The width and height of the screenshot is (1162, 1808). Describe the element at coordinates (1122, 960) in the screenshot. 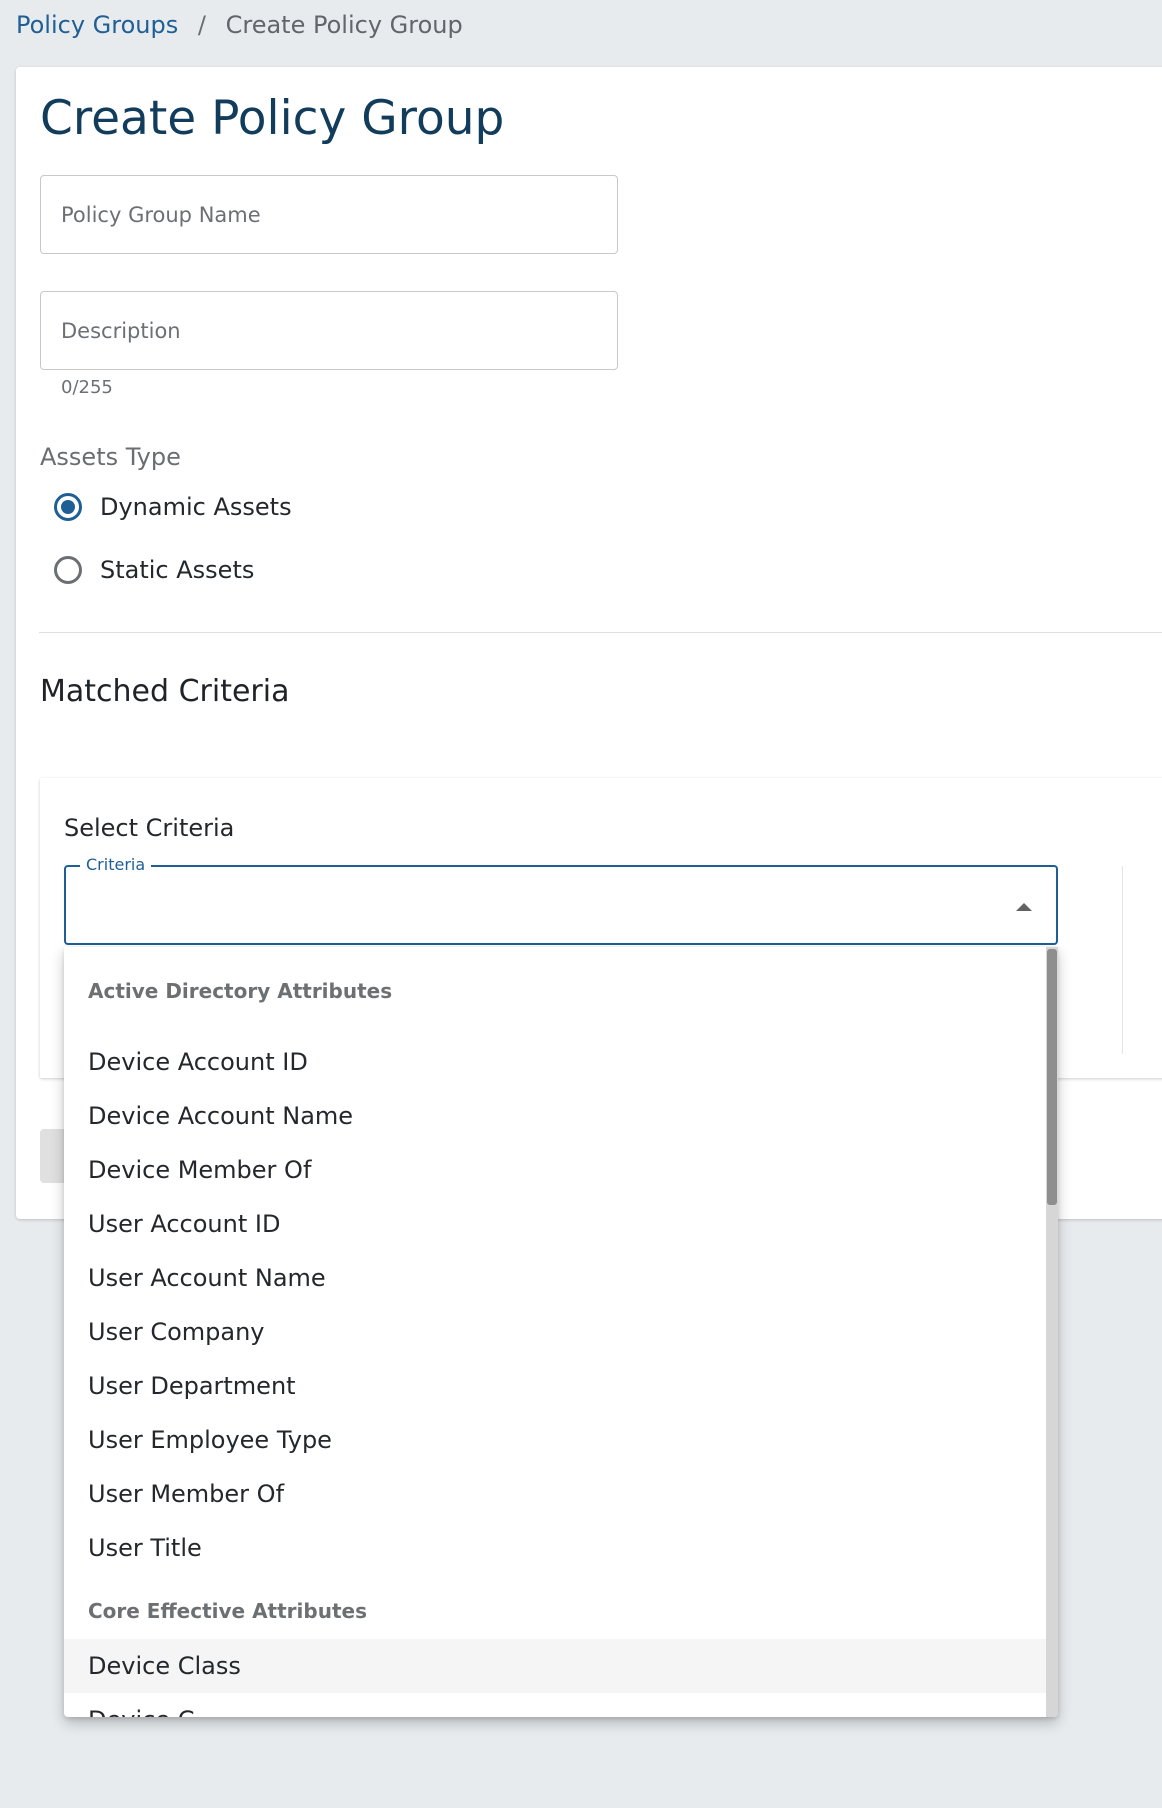

I see `panel-divider` at that location.